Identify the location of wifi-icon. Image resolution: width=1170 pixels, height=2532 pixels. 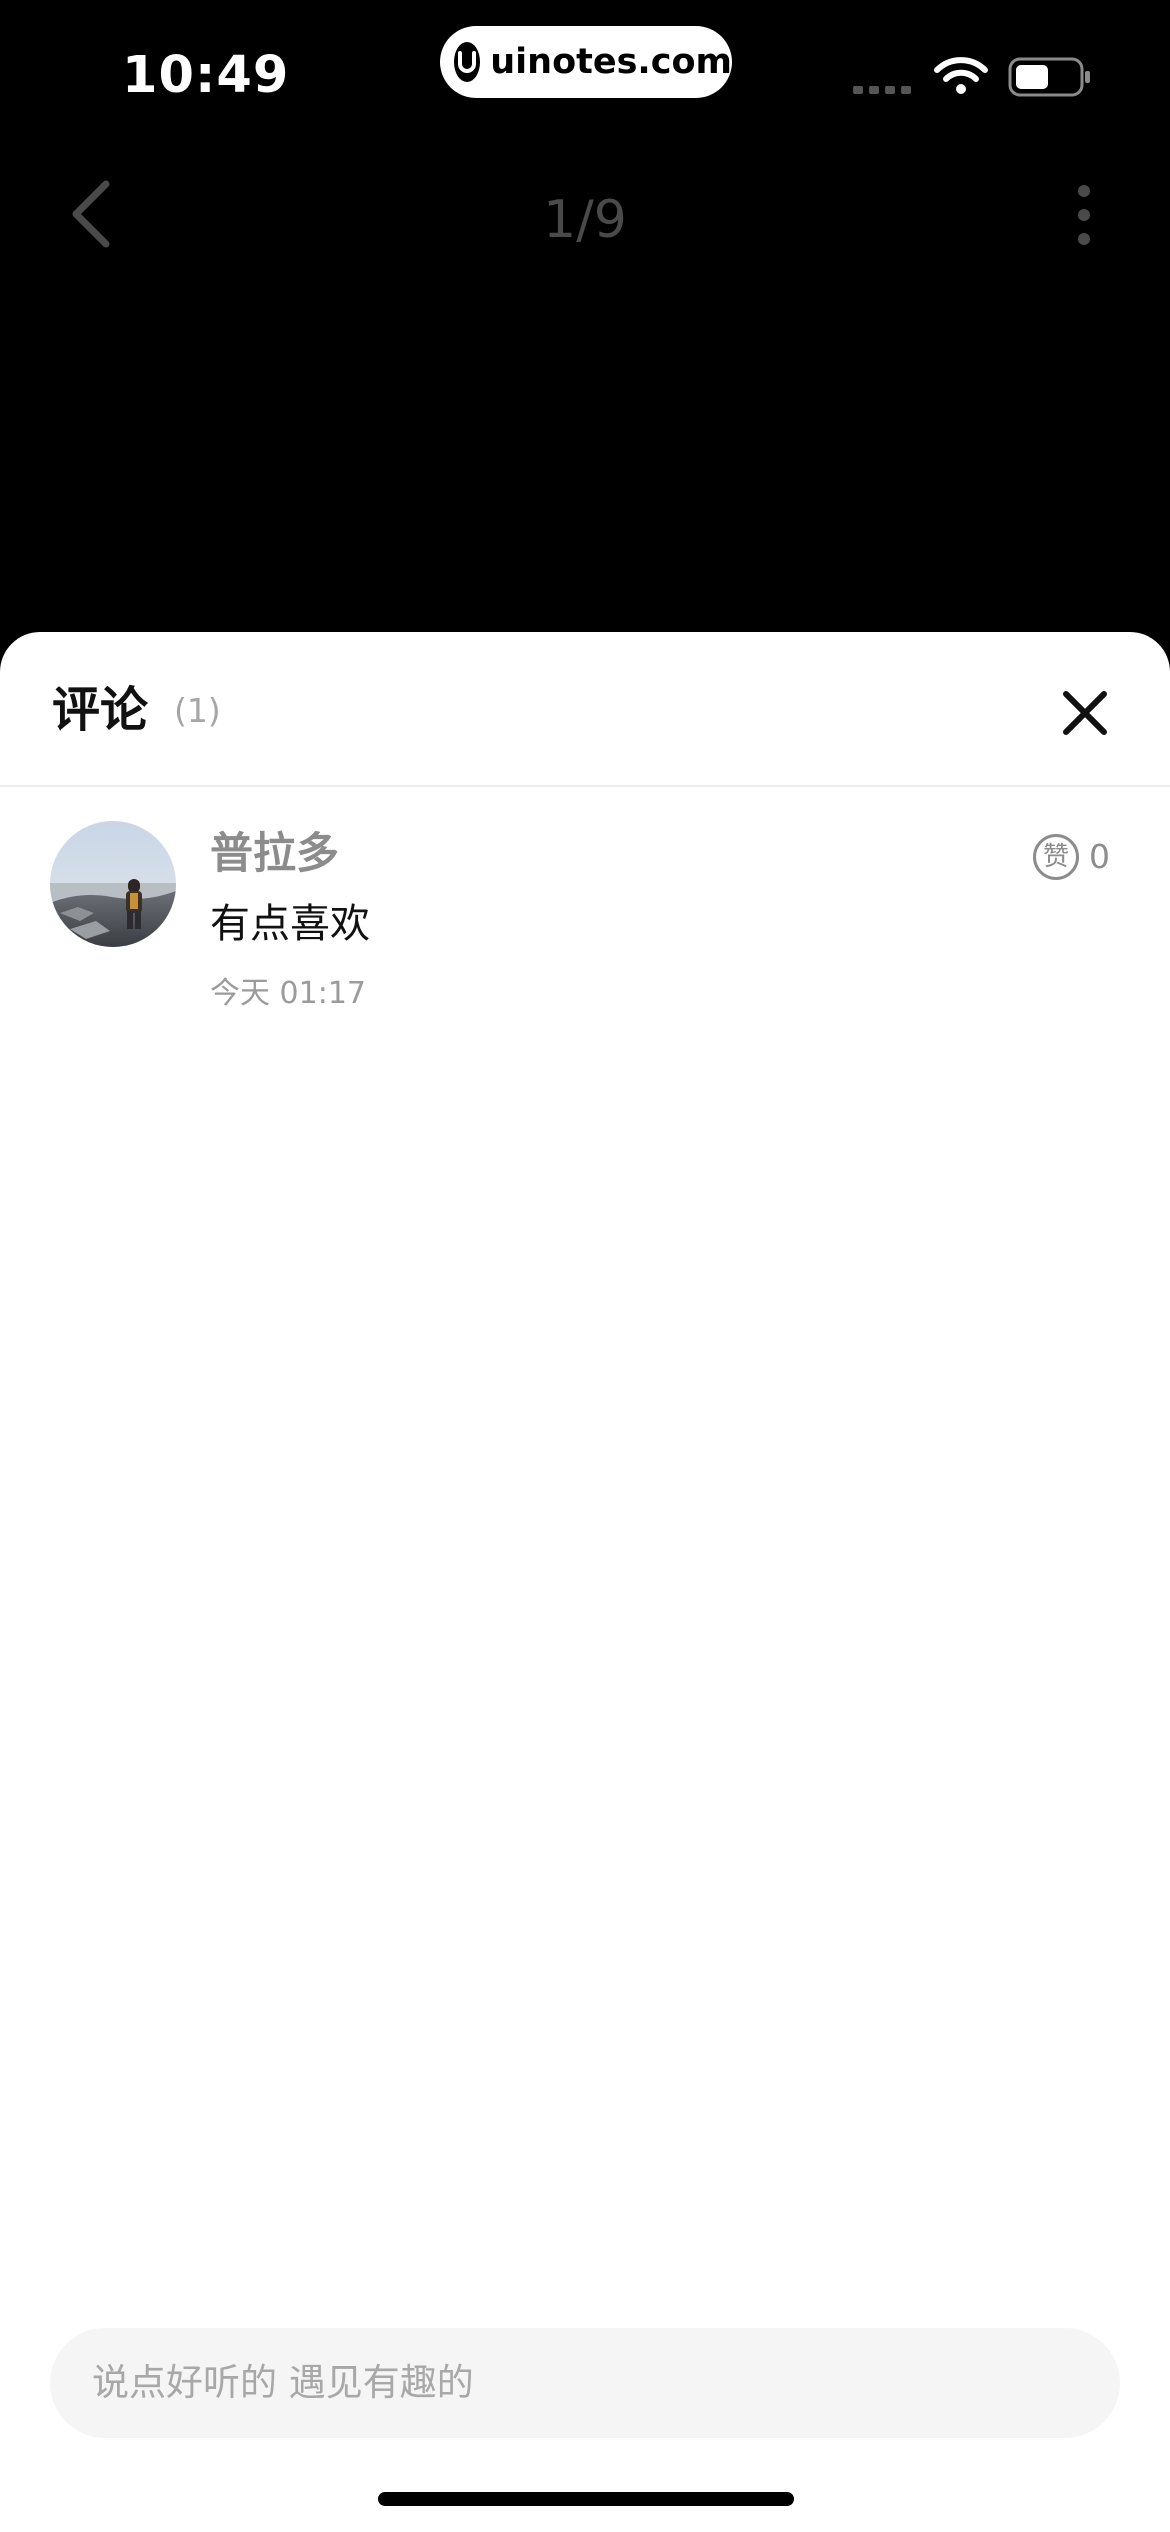
(961, 75).